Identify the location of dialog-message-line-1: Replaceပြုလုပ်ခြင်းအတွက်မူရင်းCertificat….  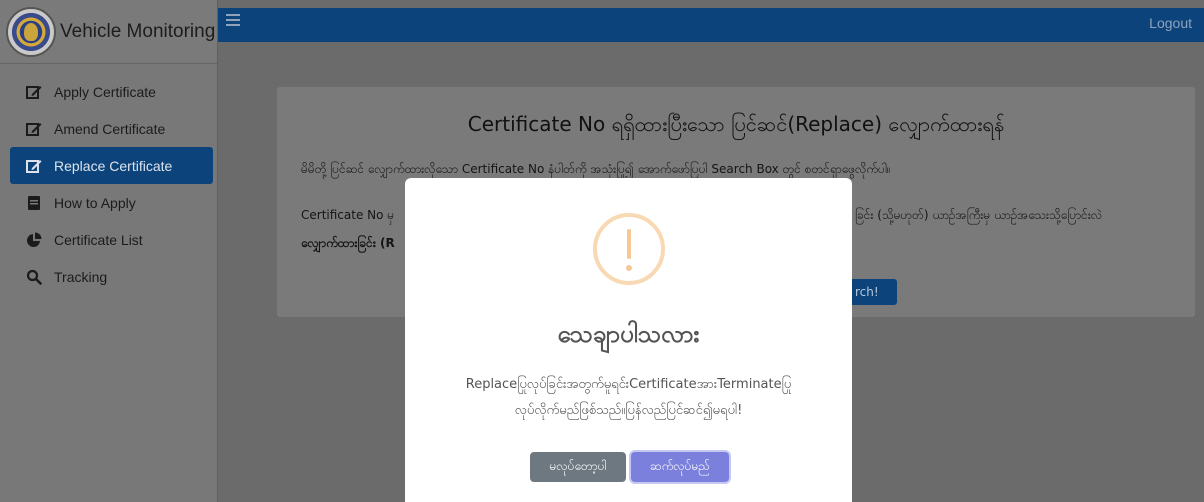
(628, 384).